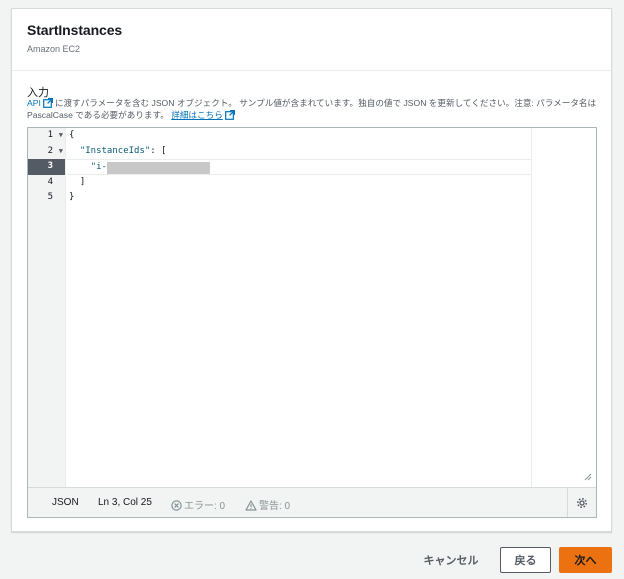 The image size is (624, 579). Describe the element at coordinates (311, 40) in the screenshot. I see `panel-header: StartInstances Amazon EC2` at that location.